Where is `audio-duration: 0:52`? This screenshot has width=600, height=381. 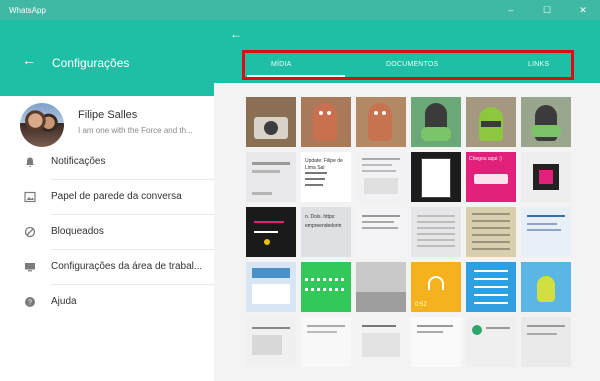 audio-duration: 0:52 is located at coordinates (421, 305).